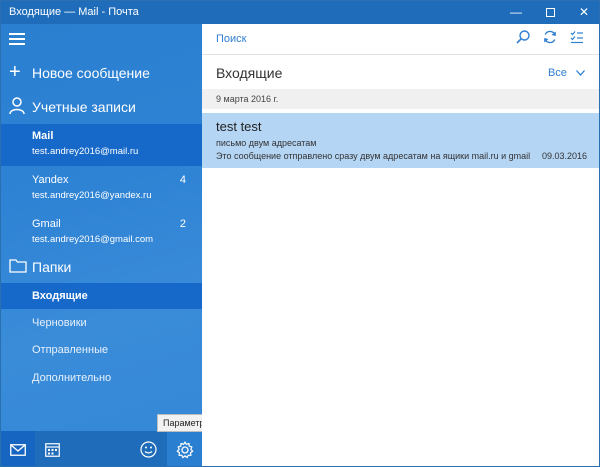 This screenshot has height=467, width=600. What do you see at coordinates (17, 39) in the screenshot?
I see `hamburger-icon` at bounding box center [17, 39].